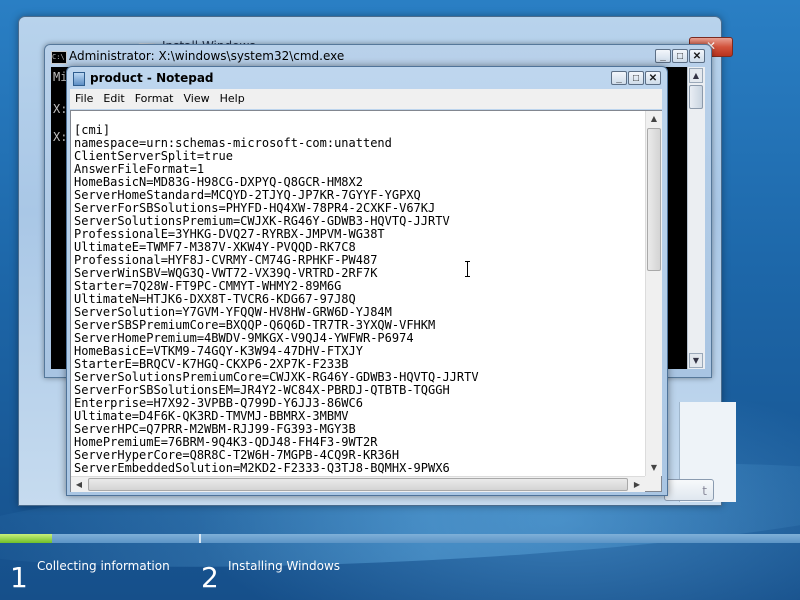 This screenshot has height=600, width=800. I want to click on cmd-scroll-thumb, so click(696, 97).